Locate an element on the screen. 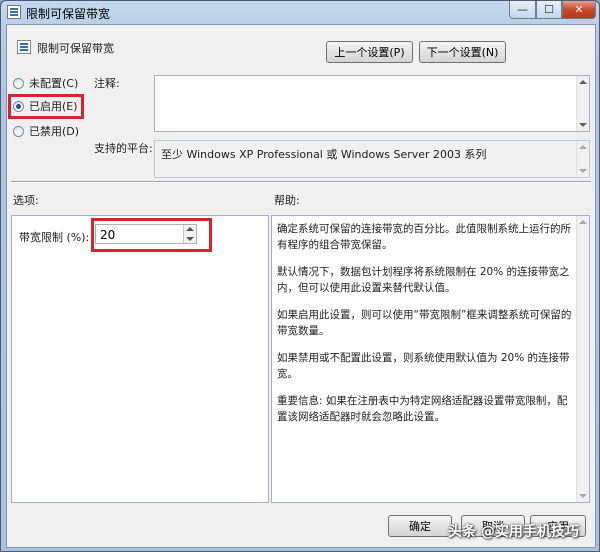  previous-setting-button: 上一个设置(P) is located at coordinates (369, 52).